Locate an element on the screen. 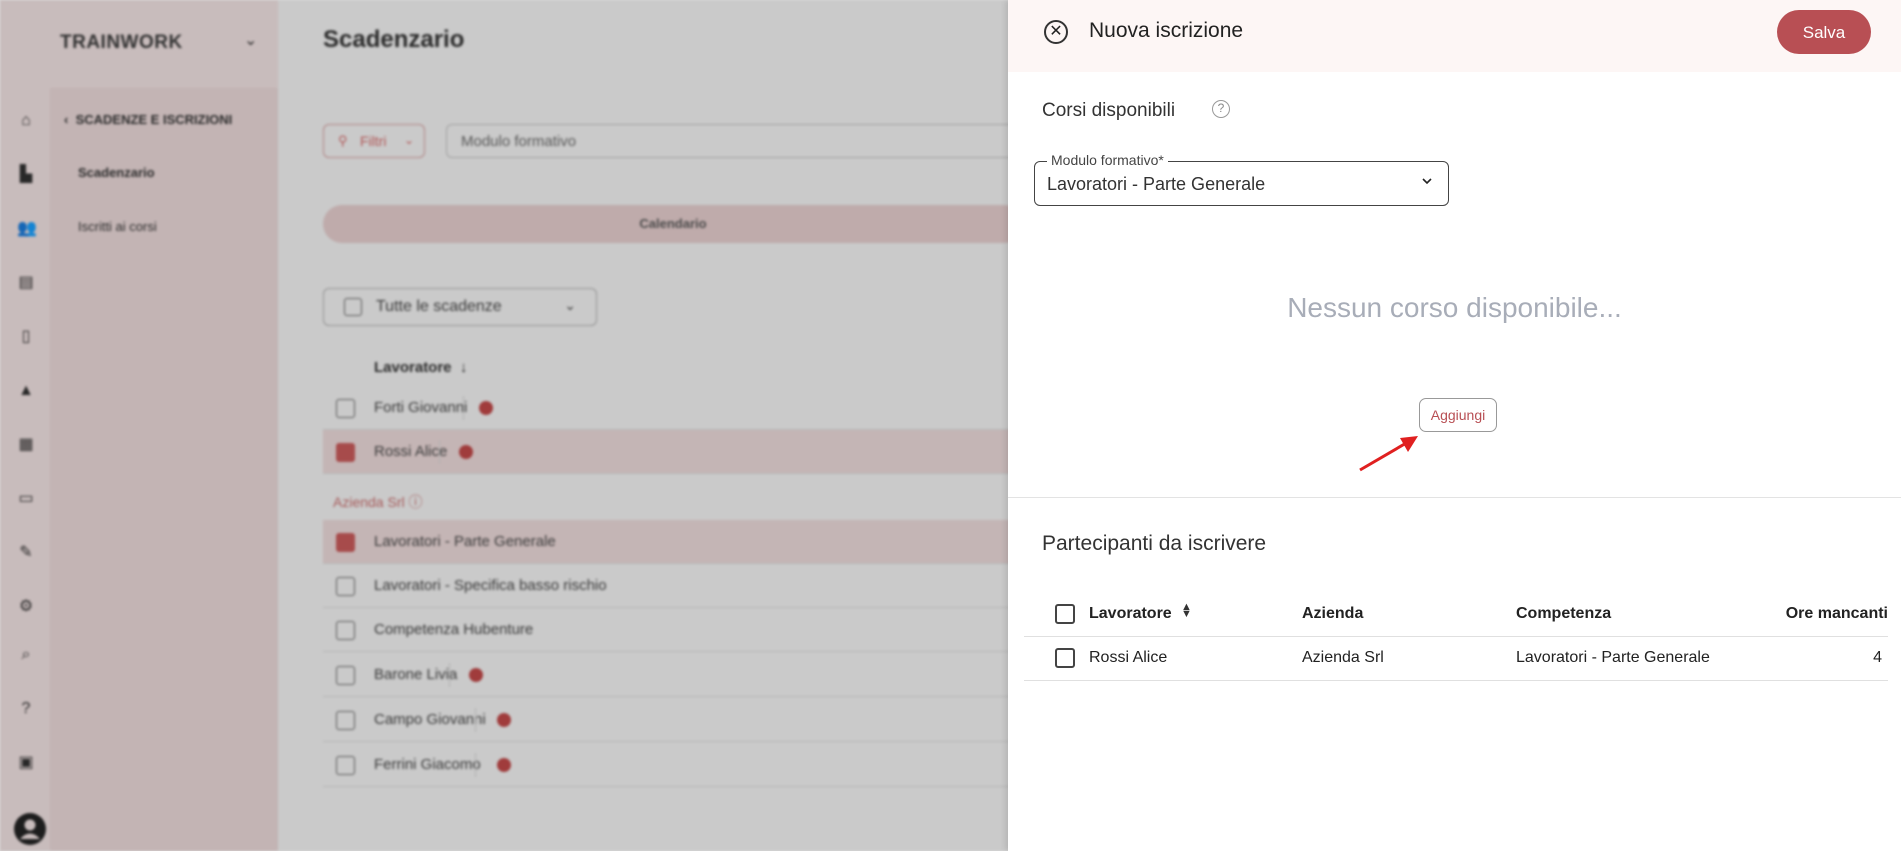 This screenshot has width=1901, height=851. module-select-value: Lavoratori - Parte Generale is located at coordinates (1156, 184).